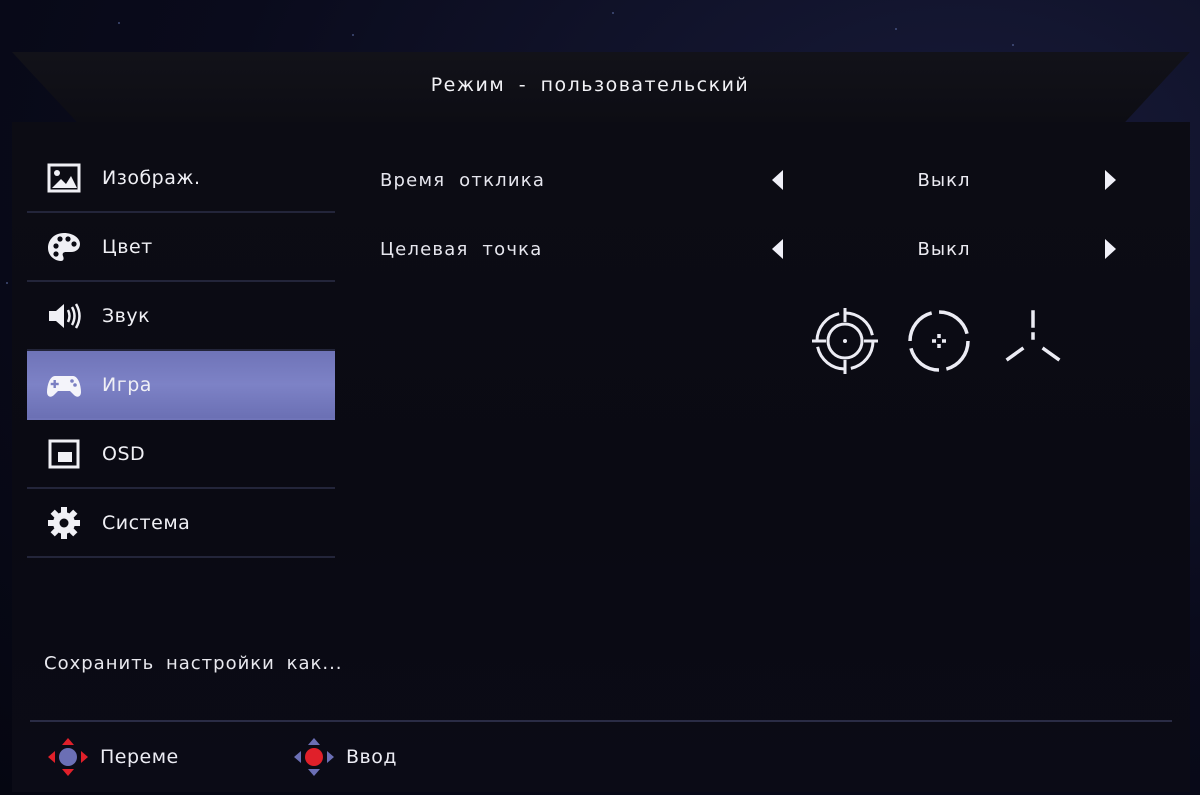  I want to click on tri-line-reticle-icon, so click(1033, 341).